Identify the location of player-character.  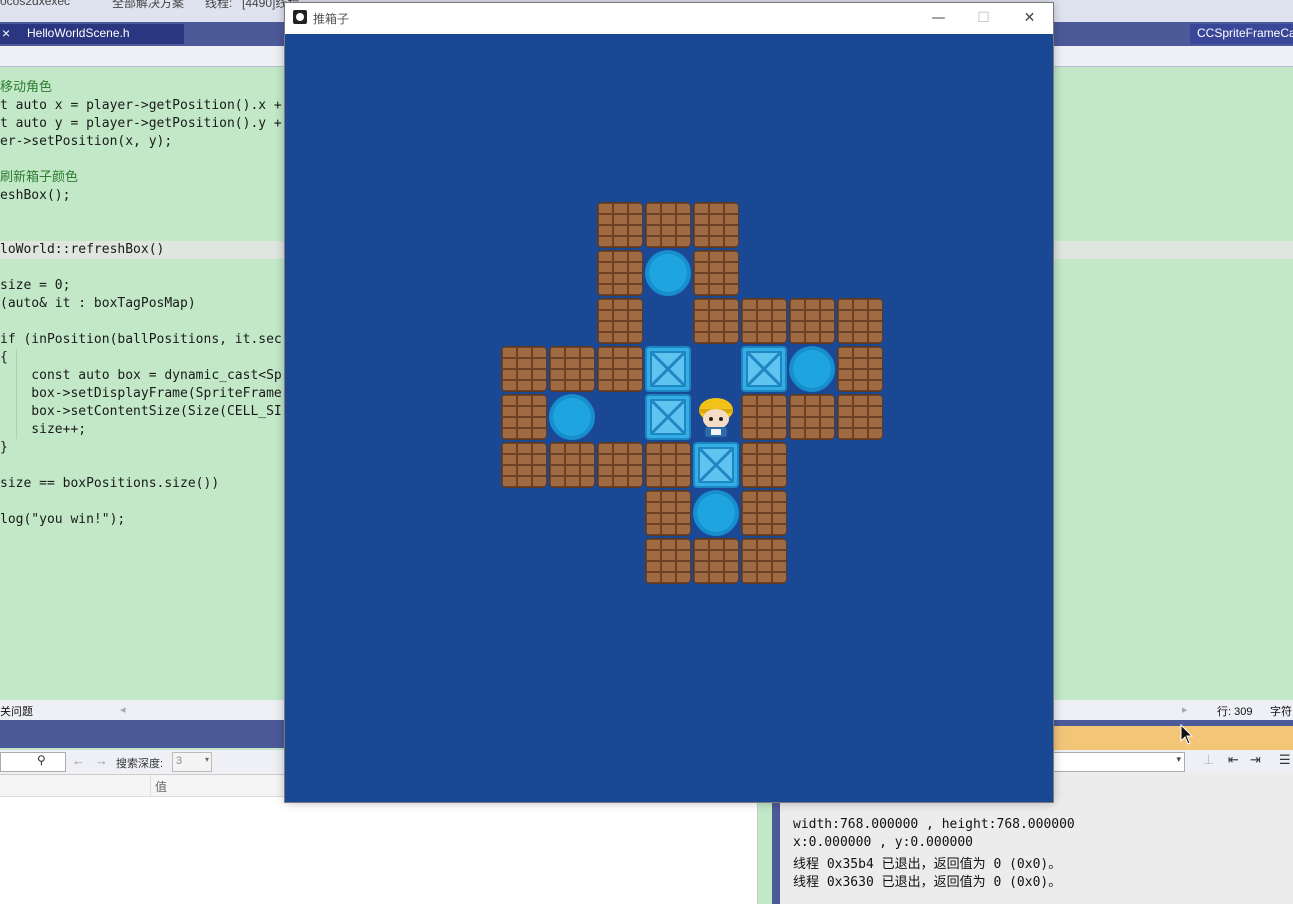
(716, 417).